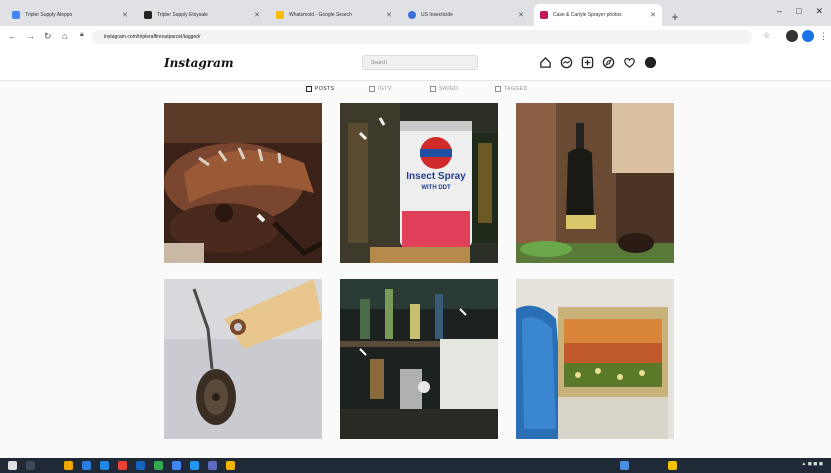  I want to click on tab-title: US Insecticide, so click(437, 15).